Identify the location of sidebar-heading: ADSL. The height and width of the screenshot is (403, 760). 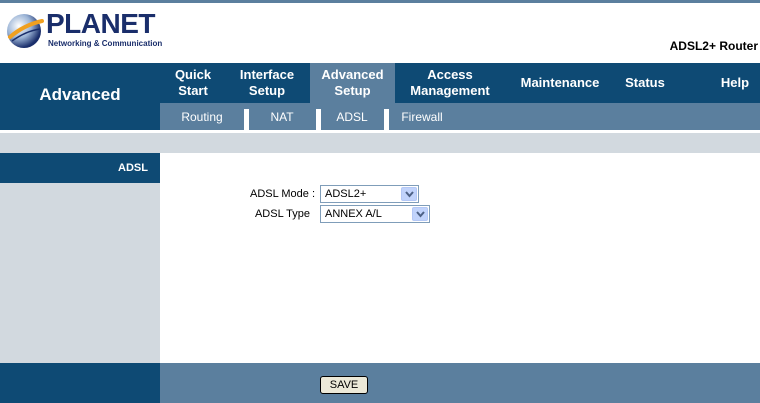
(80, 168).